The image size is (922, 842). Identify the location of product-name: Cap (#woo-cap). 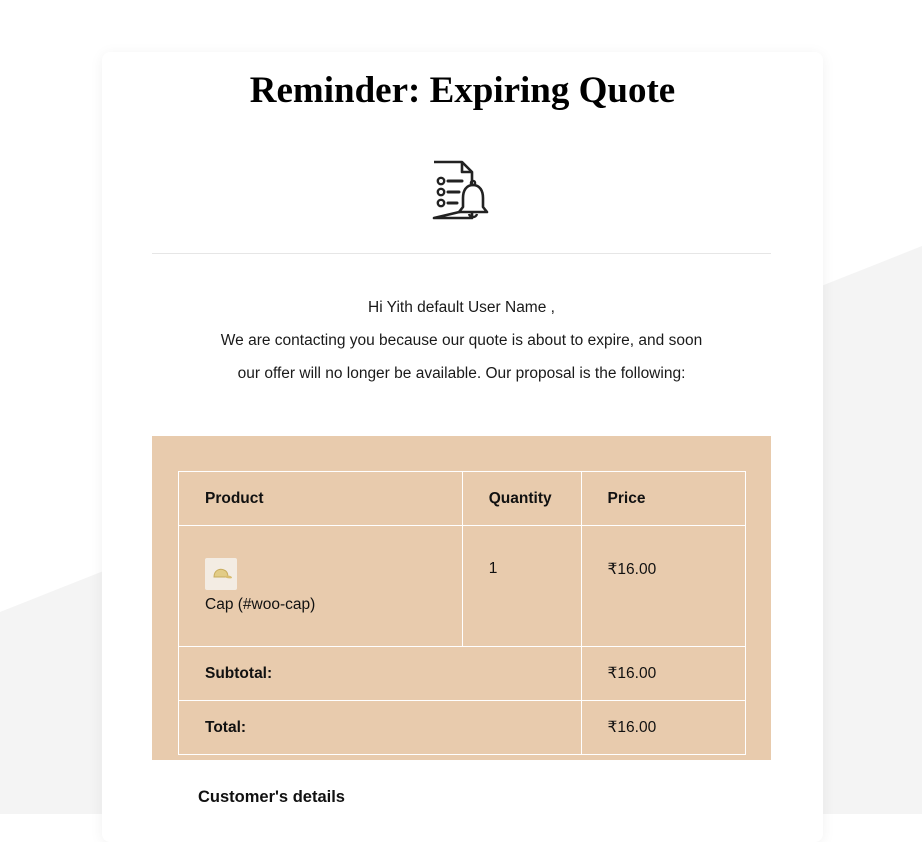
(260, 604).